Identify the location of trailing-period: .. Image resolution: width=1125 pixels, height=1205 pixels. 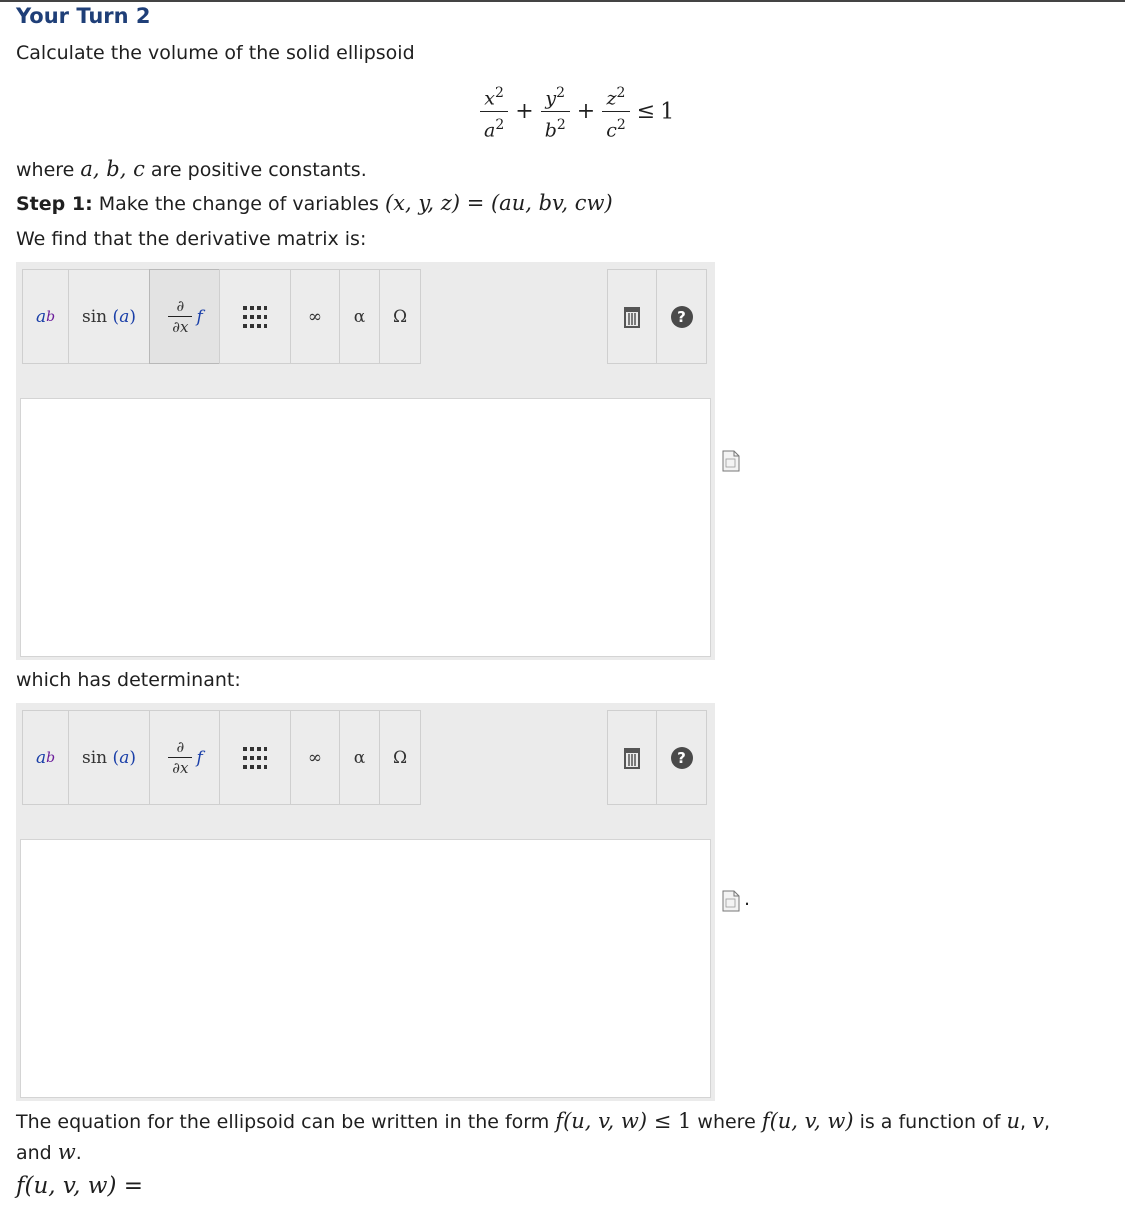
(747, 899).